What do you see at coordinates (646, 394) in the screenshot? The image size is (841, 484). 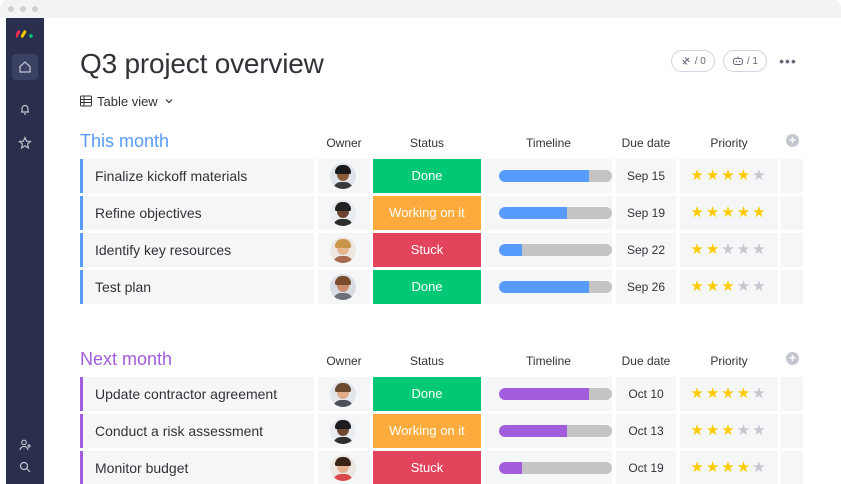 I see `due-date: Oct 10` at bounding box center [646, 394].